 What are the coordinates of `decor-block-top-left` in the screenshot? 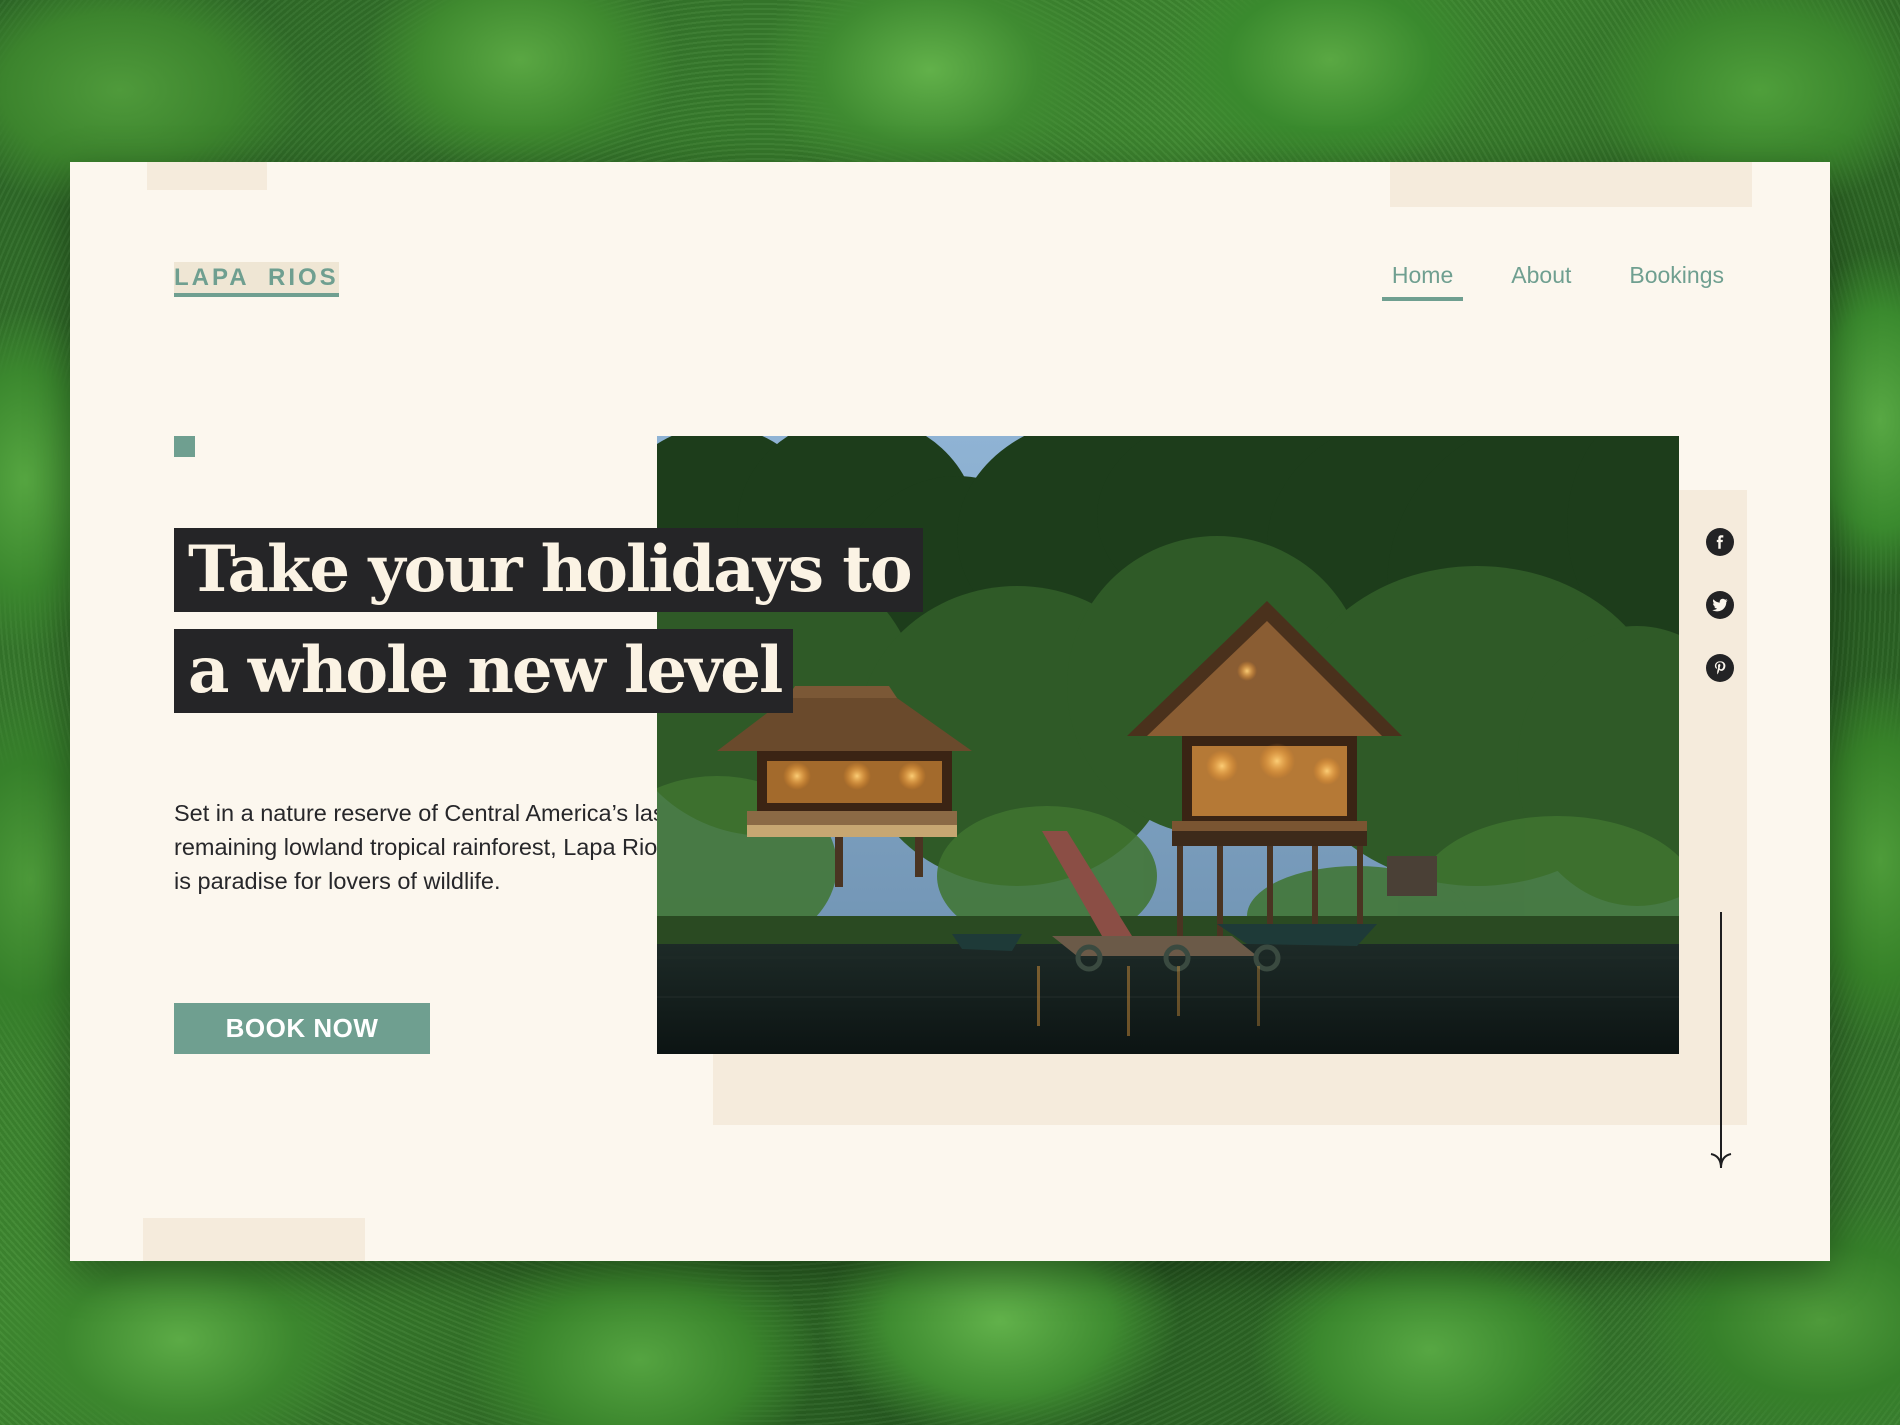 It's located at (207, 176).